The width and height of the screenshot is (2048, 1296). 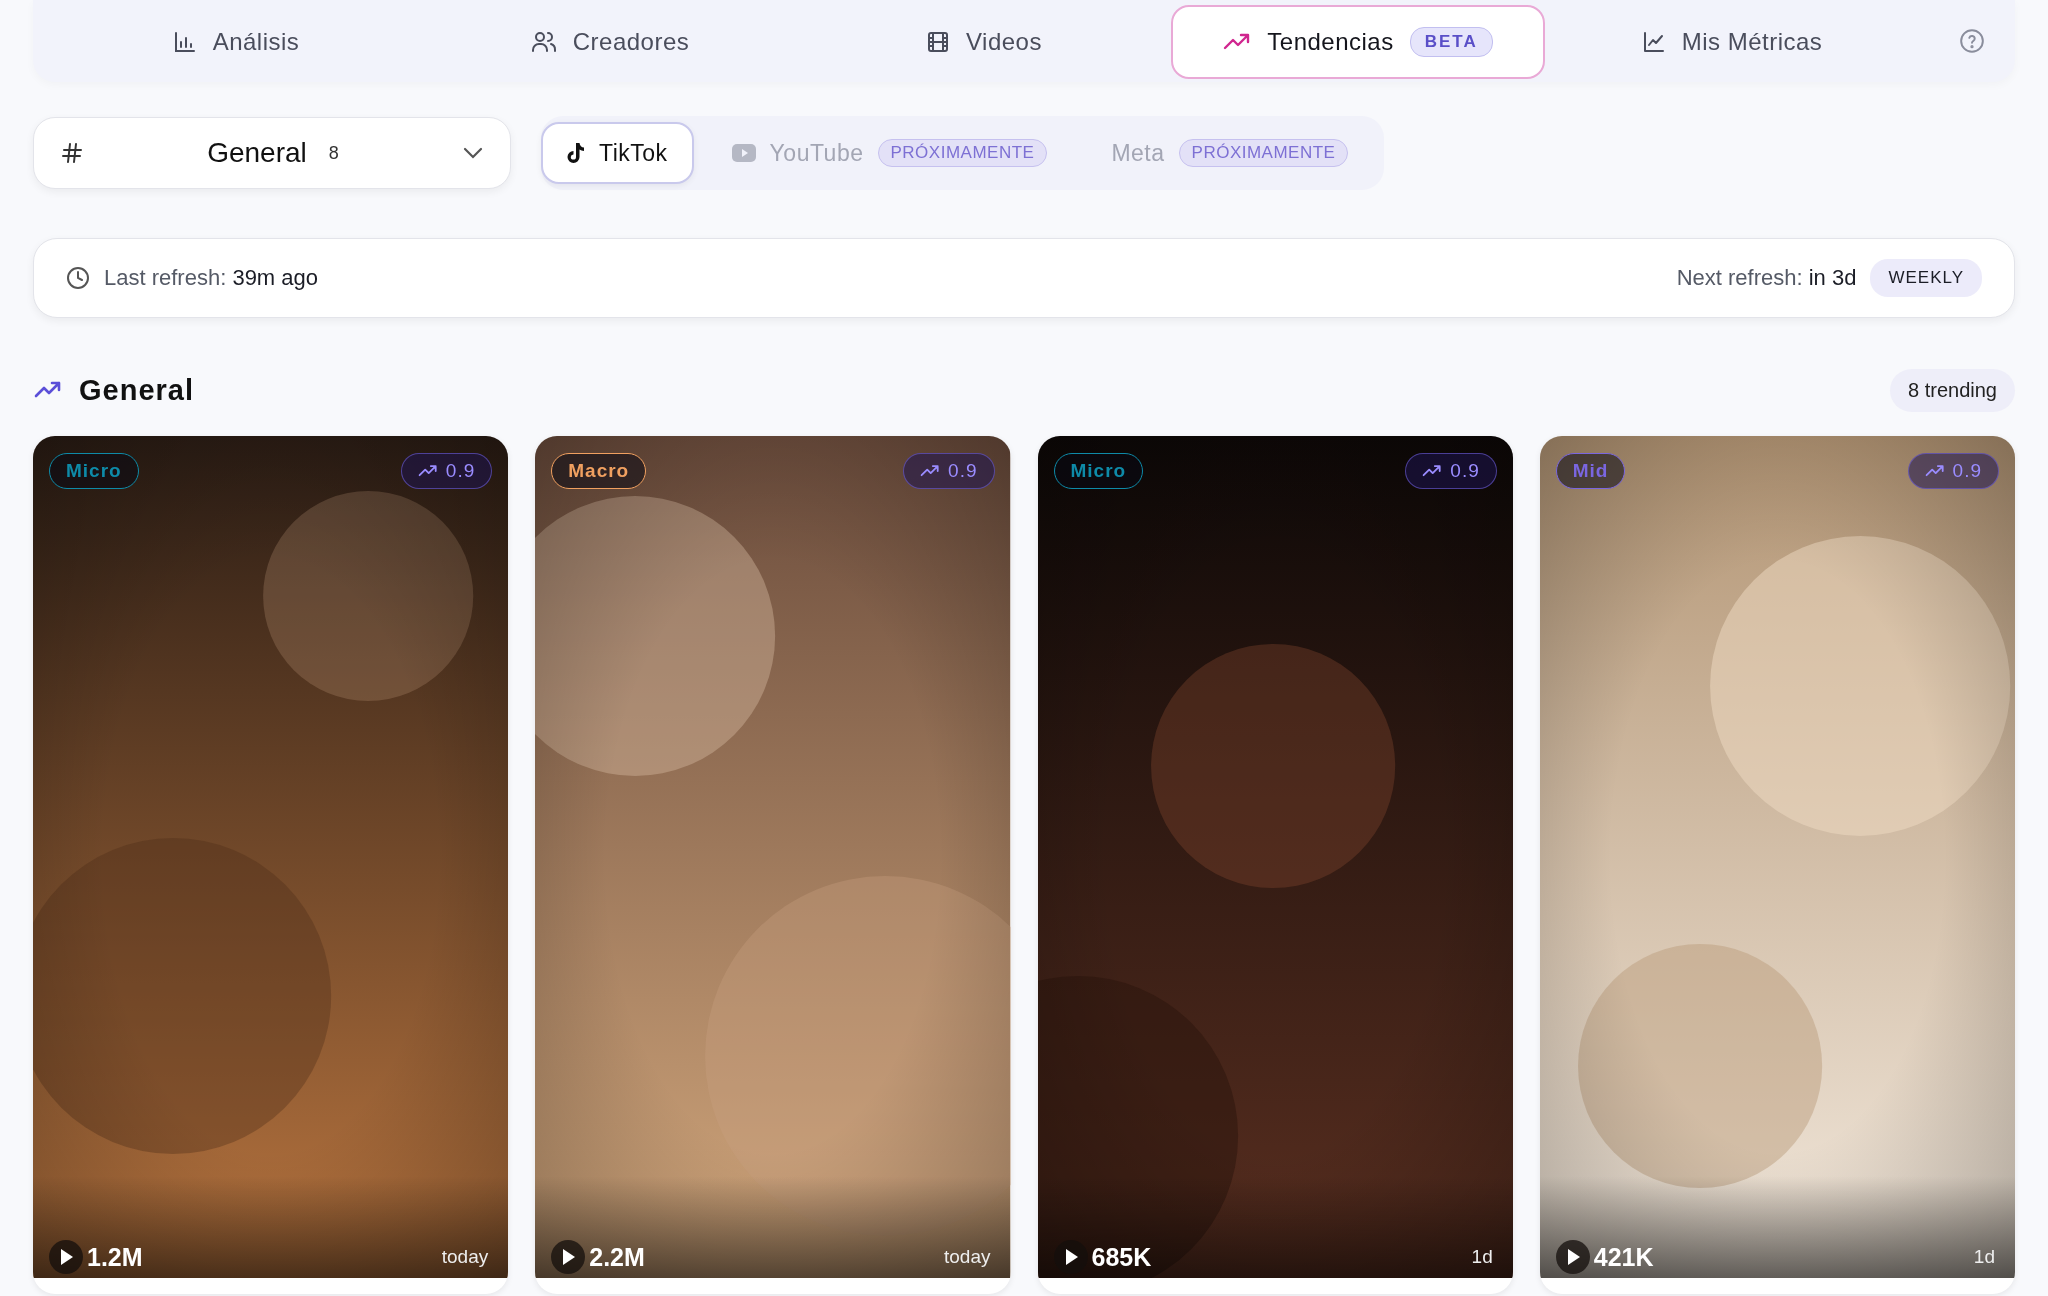 I want to click on line-chart-icon, so click(x=1653, y=42).